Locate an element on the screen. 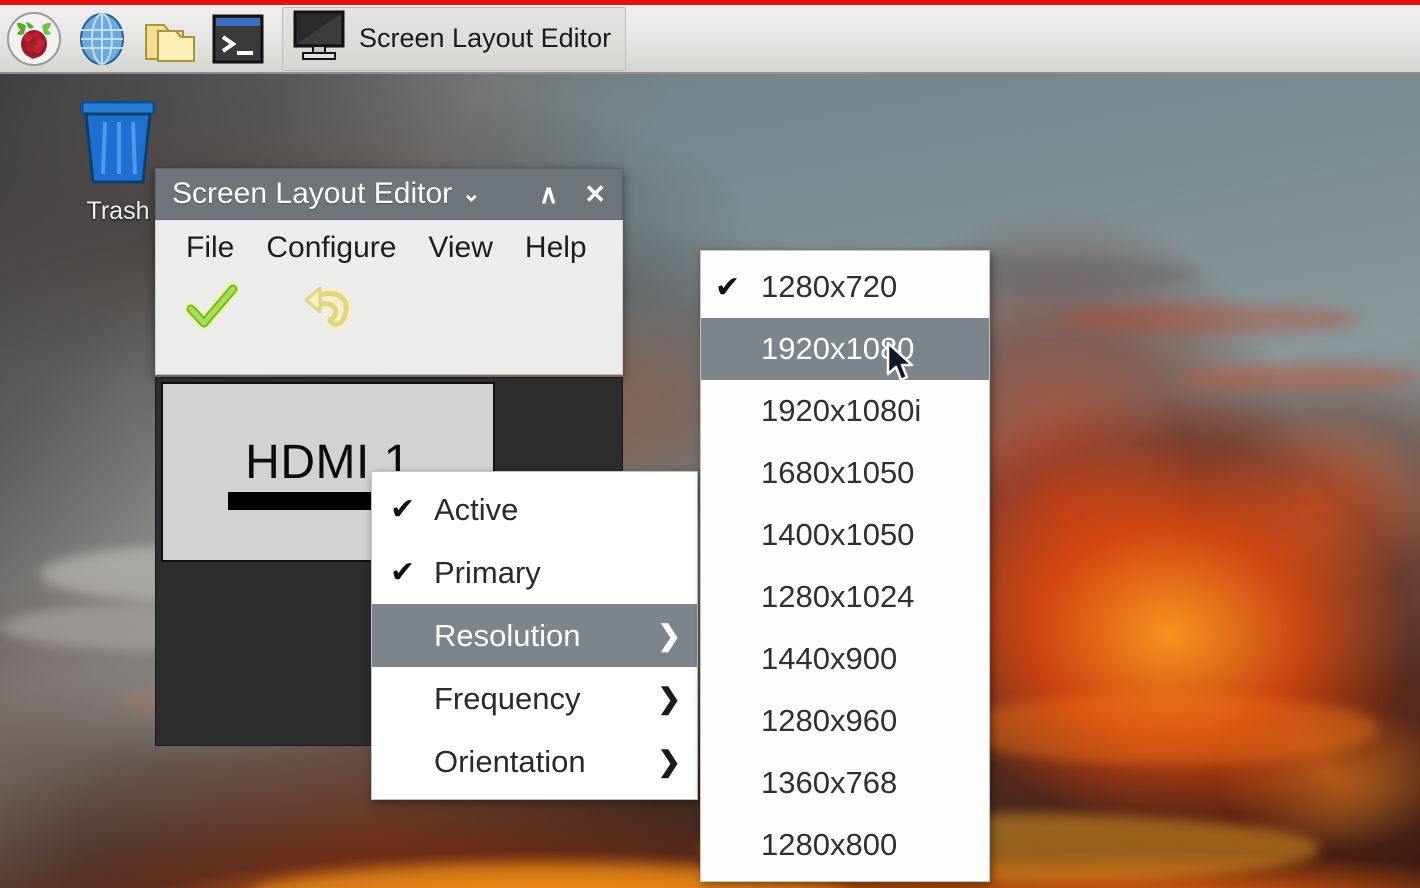  desktop-icon-label: Trash is located at coordinates (118, 211).